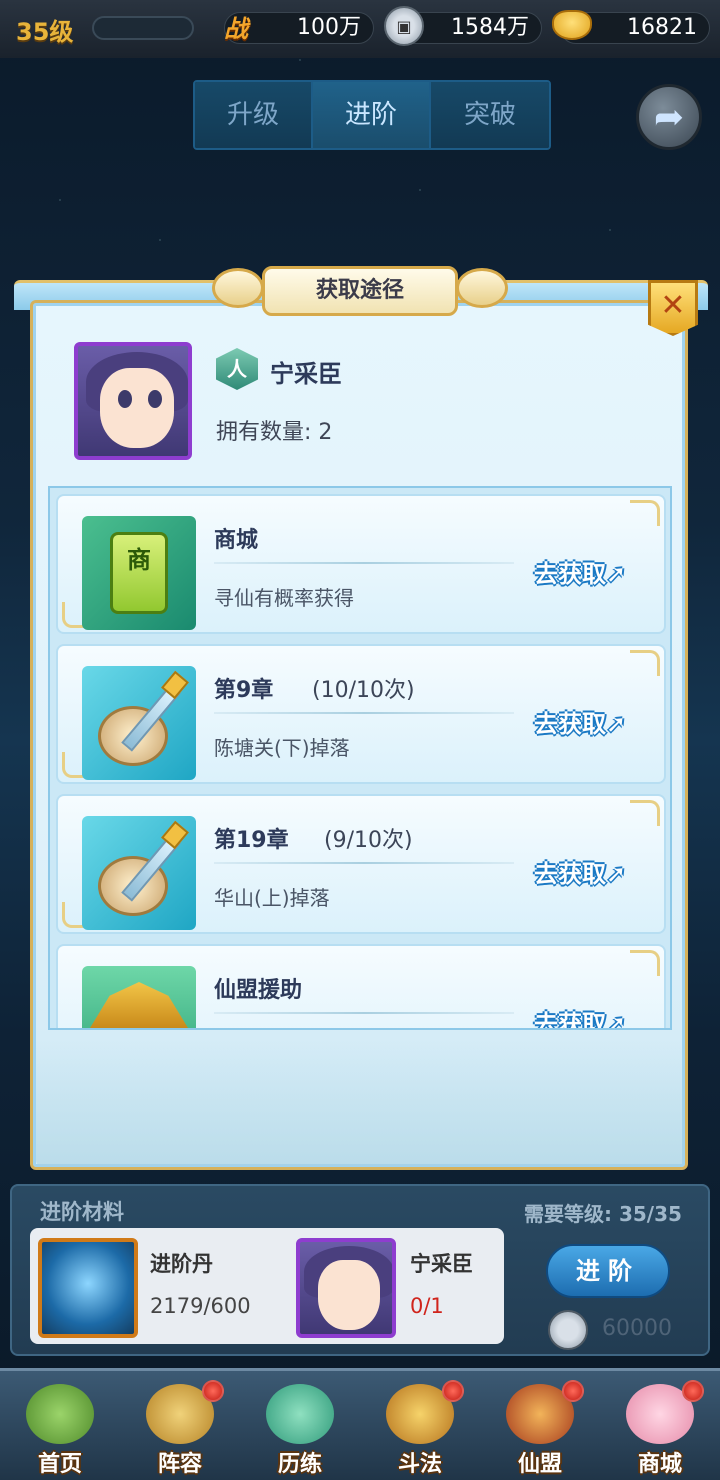  What do you see at coordinates (329, 27) in the screenshot?
I see `power-value: 100万` at bounding box center [329, 27].